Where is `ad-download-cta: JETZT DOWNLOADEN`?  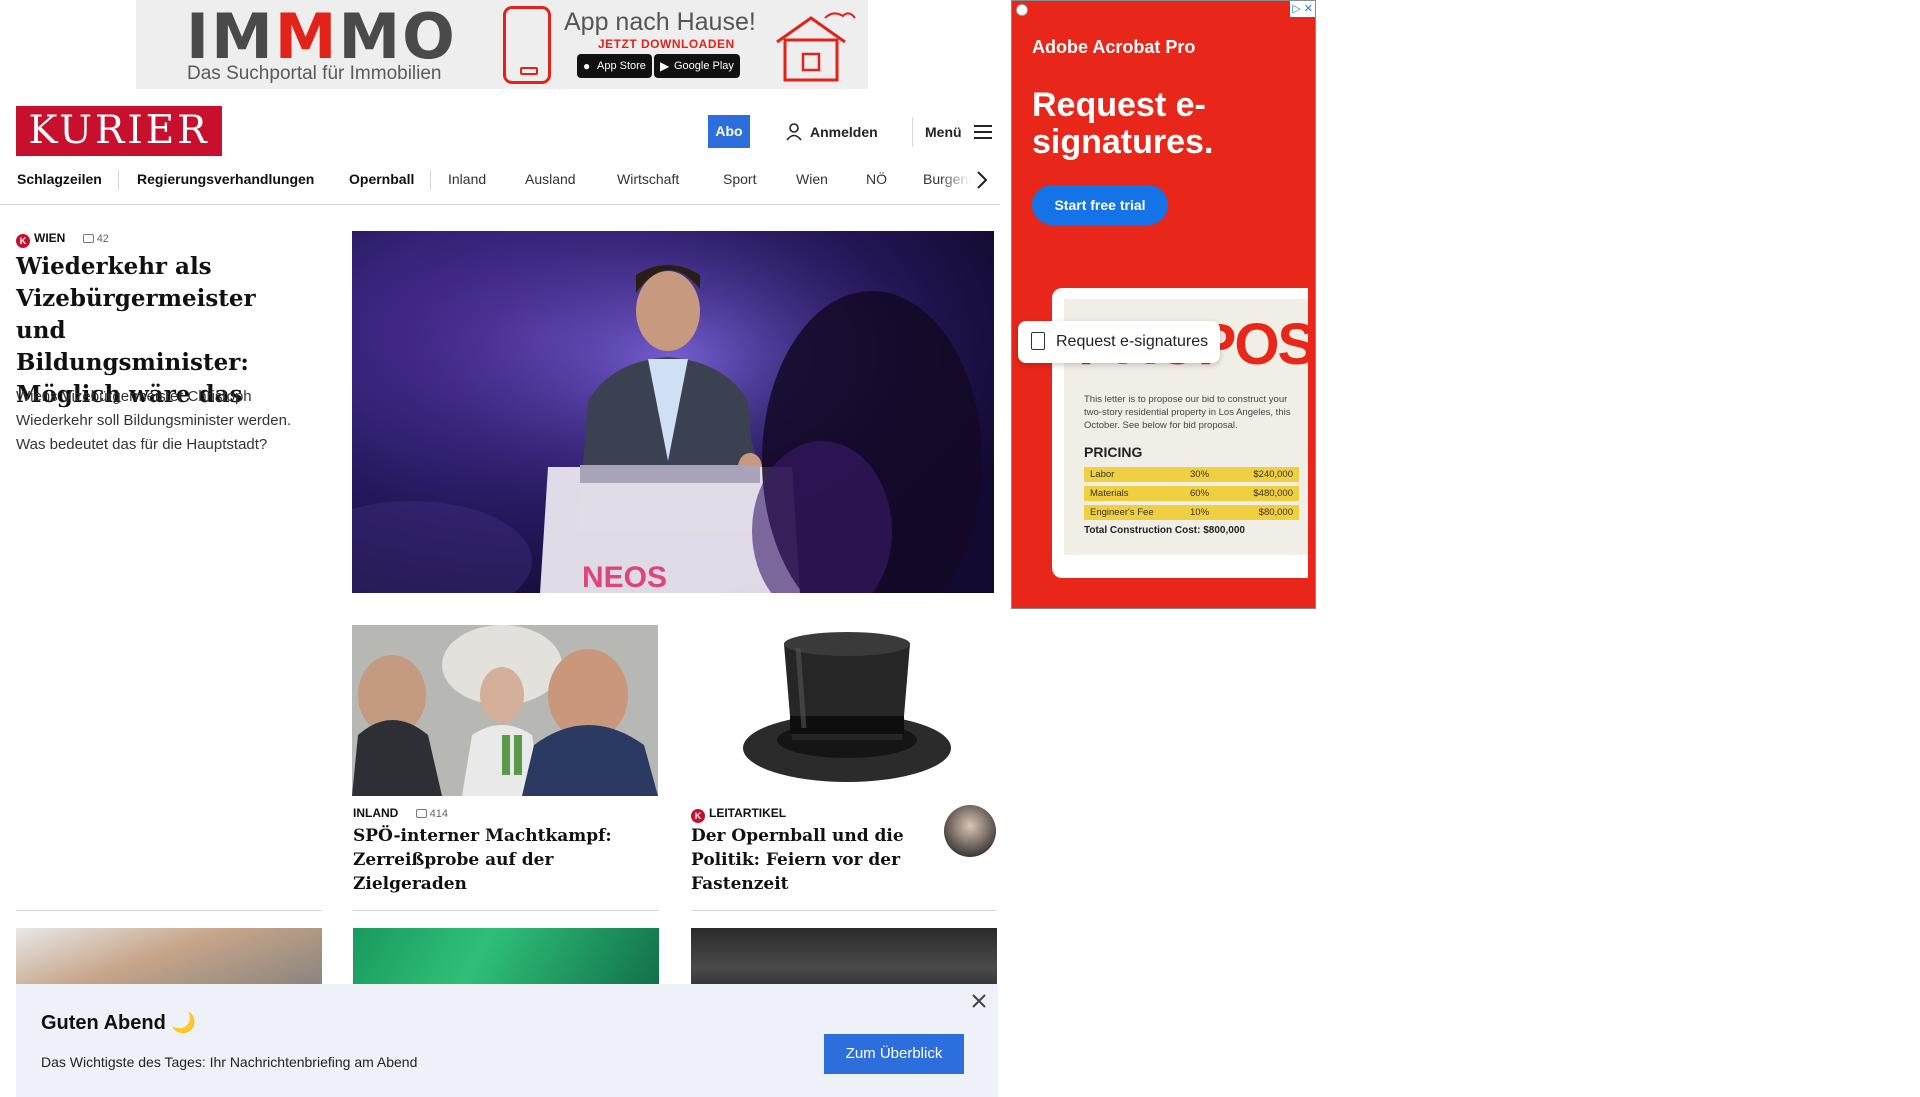
ad-download-cta: JETZT DOWNLOADEN is located at coordinates (666, 44).